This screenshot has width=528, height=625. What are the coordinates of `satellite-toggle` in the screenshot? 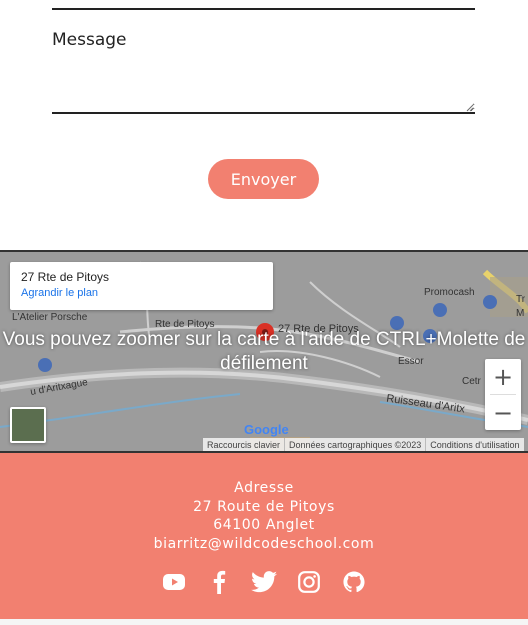 It's located at (28, 425).